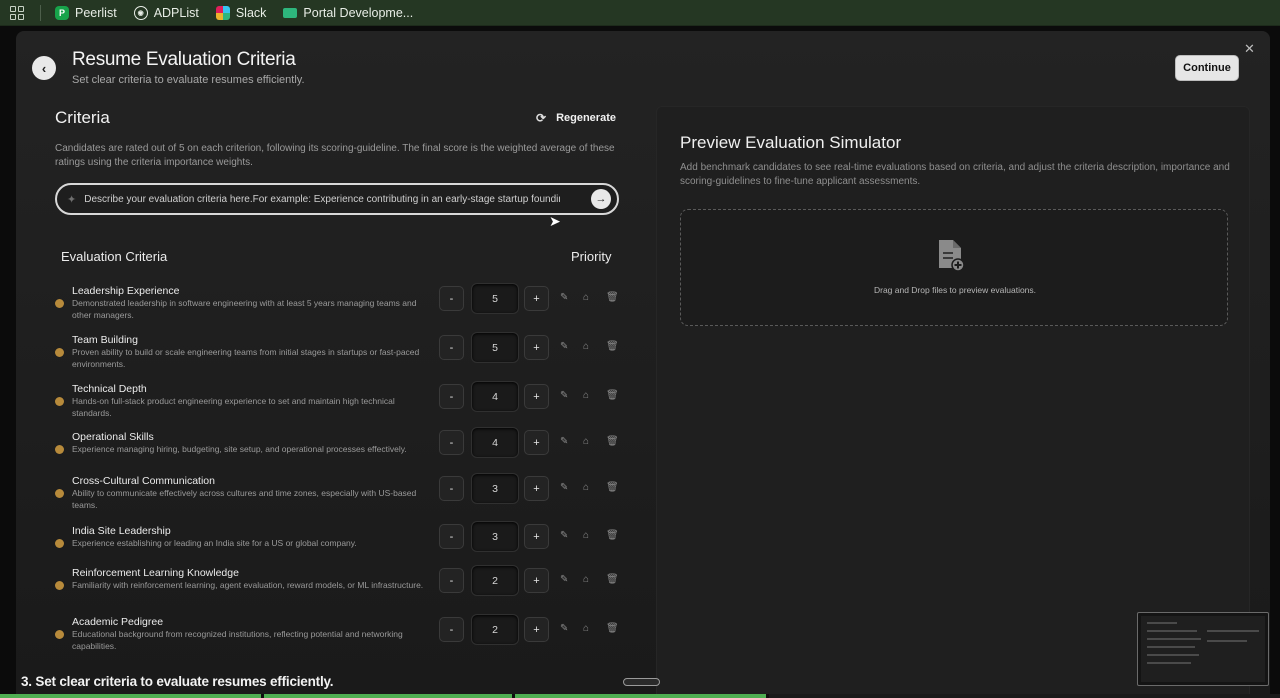 This screenshot has height=698, width=1280. I want to click on criteria-heading: Criteria, so click(82, 117).